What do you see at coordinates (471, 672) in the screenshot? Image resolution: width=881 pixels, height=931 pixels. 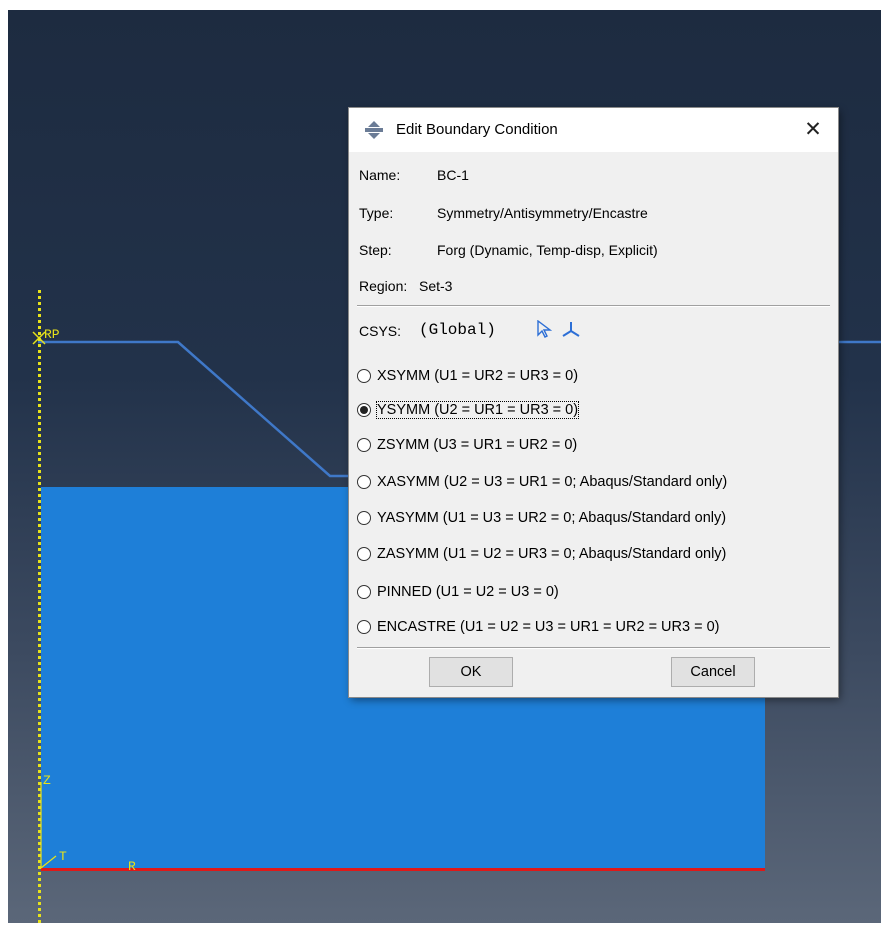 I see `ok-button: OK` at bounding box center [471, 672].